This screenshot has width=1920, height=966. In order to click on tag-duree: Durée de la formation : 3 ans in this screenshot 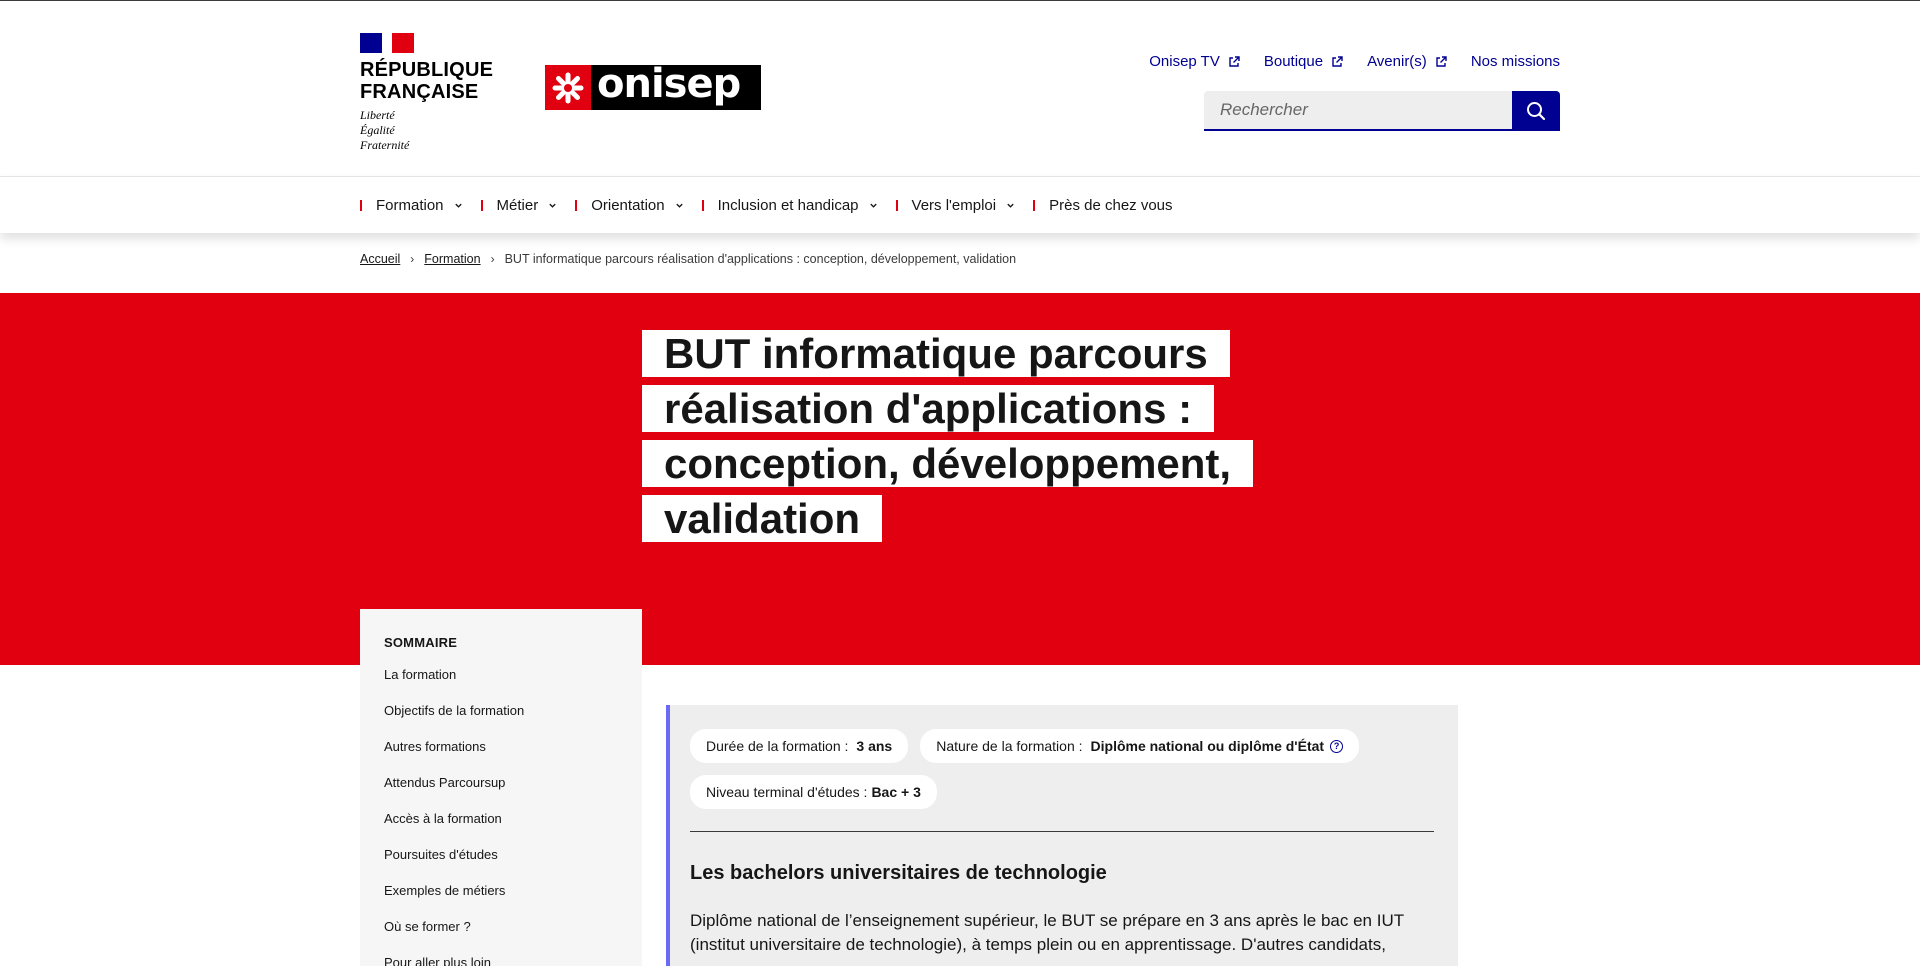, I will do `click(799, 746)`.